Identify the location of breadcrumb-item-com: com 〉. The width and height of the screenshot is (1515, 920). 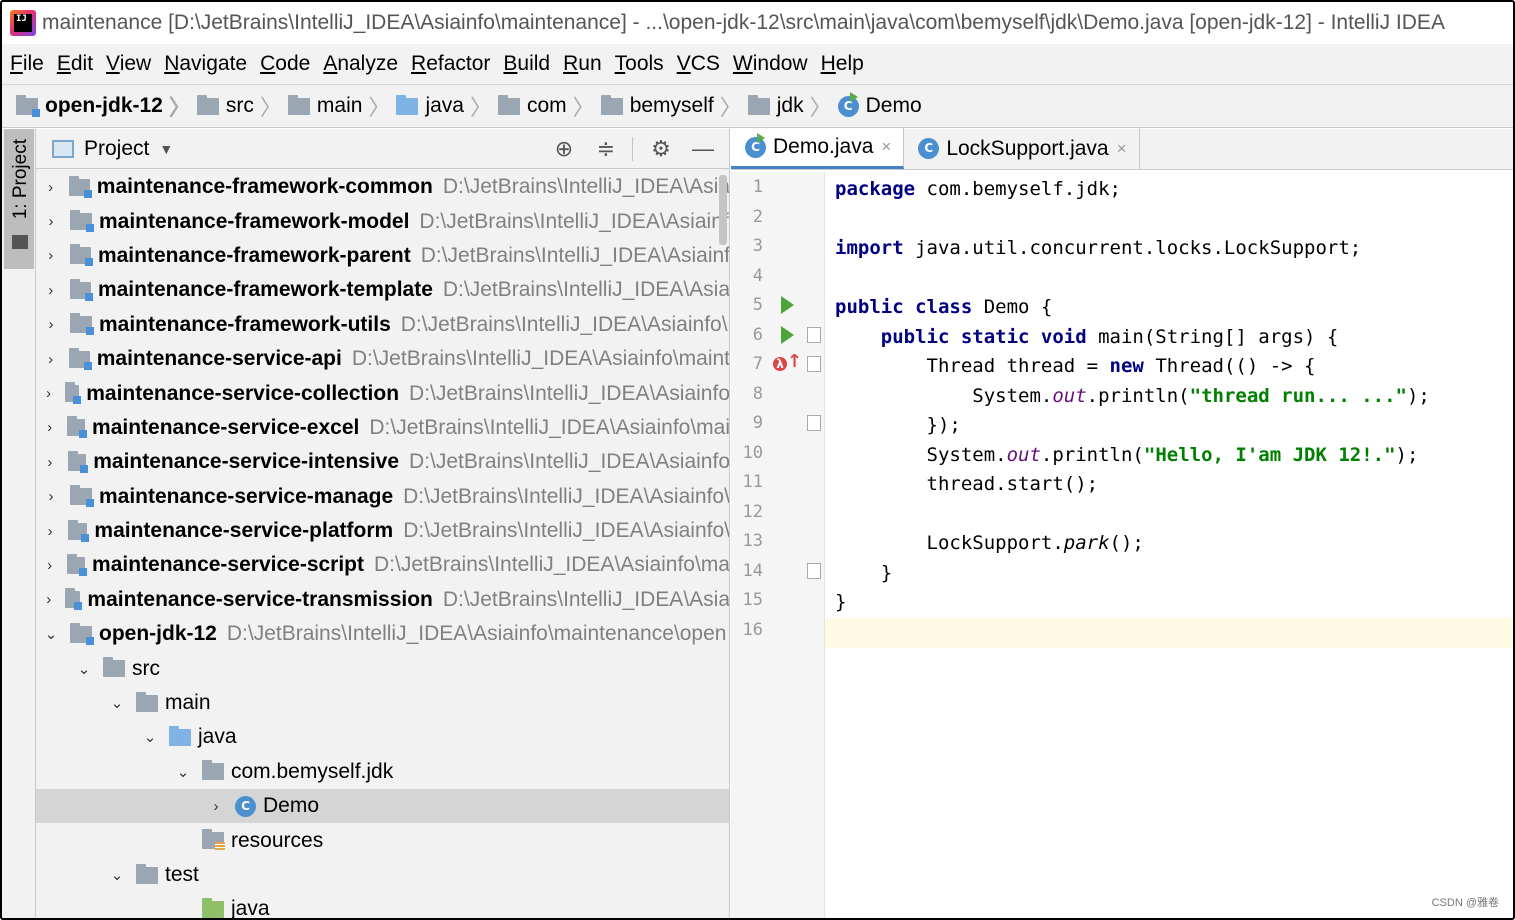
(546, 106).